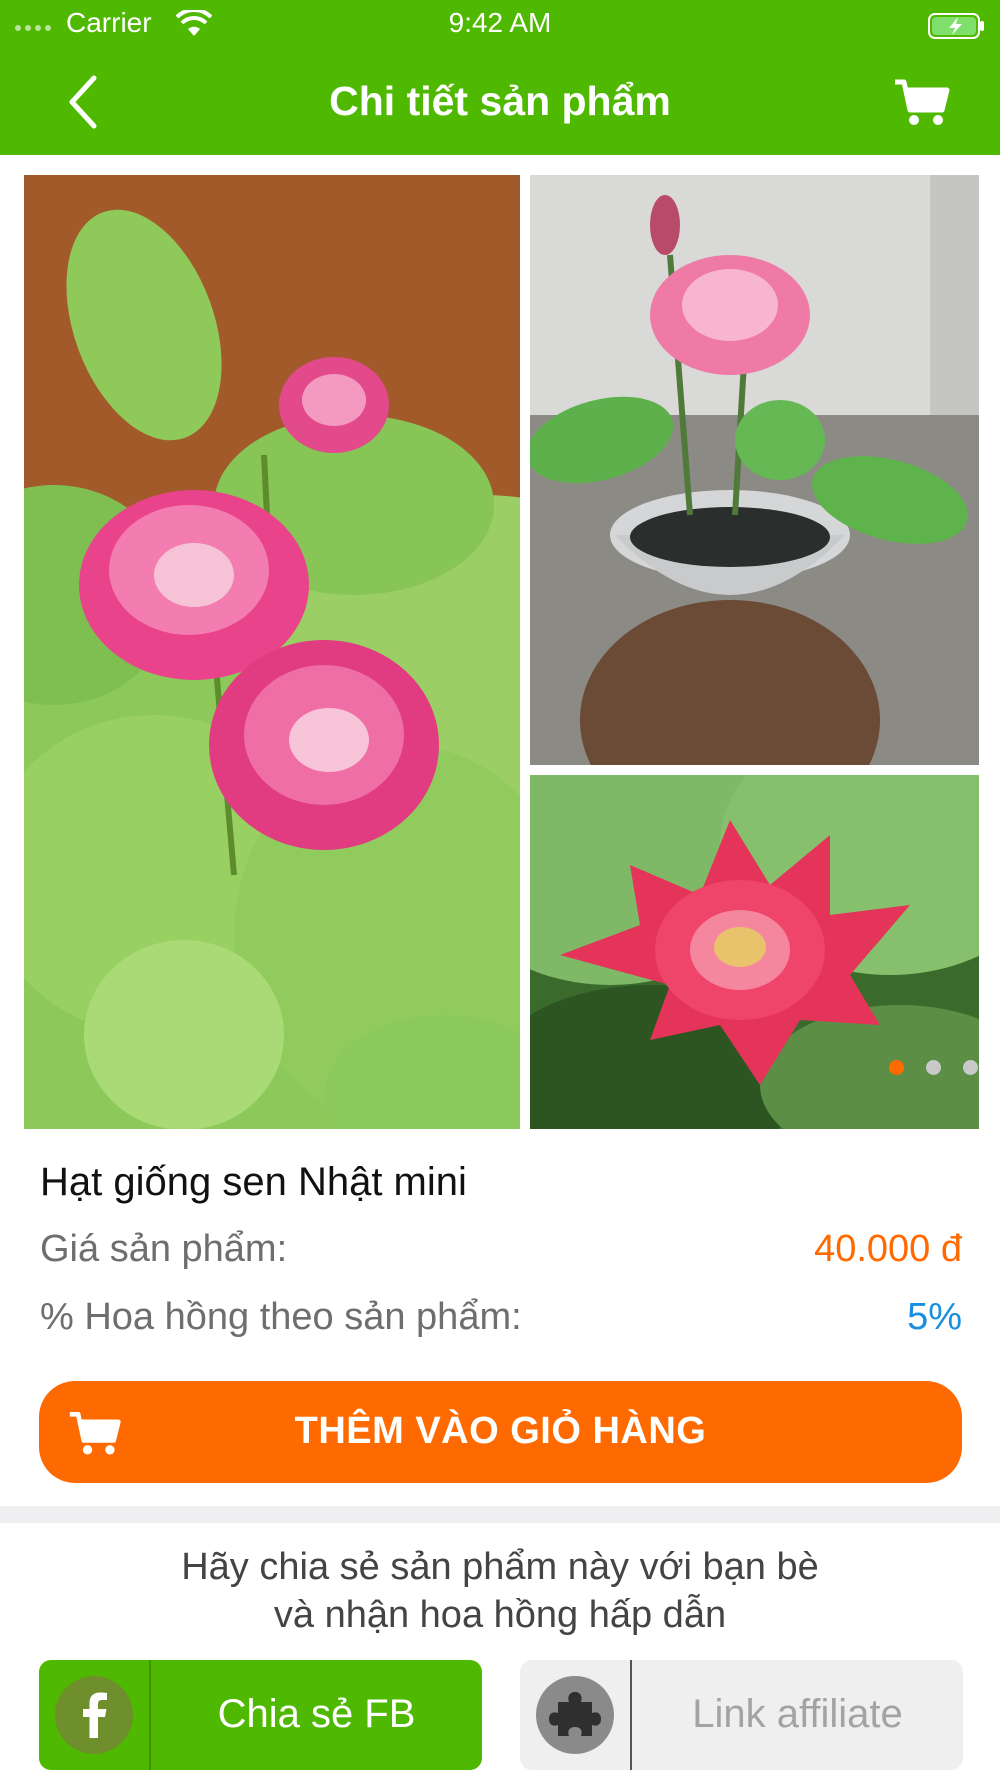  What do you see at coordinates (281, 1317) in the screenshot?
I see `commission-label: % Hoa hồng theo sản phẩm:` at bounding box center [281, 1317].